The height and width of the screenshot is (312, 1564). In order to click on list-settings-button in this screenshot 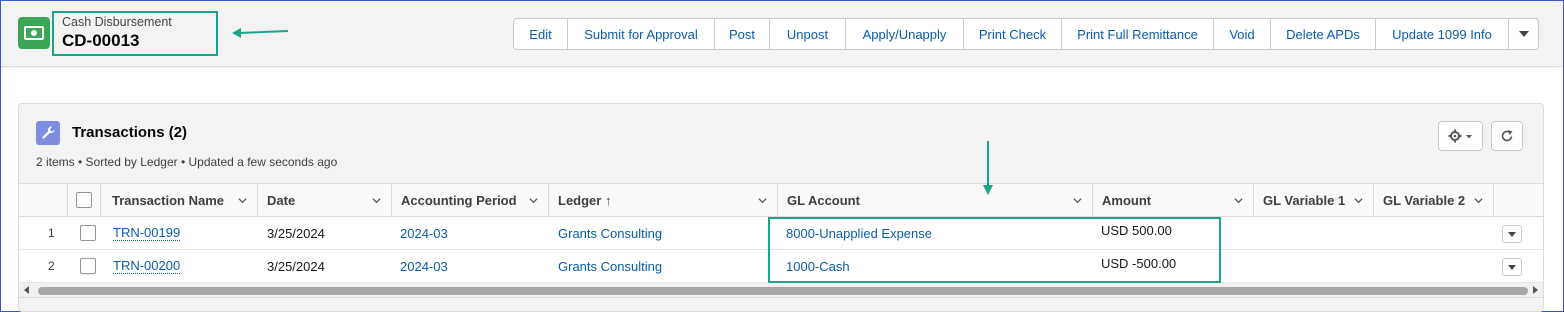, I will do `click(1460, 136)`.